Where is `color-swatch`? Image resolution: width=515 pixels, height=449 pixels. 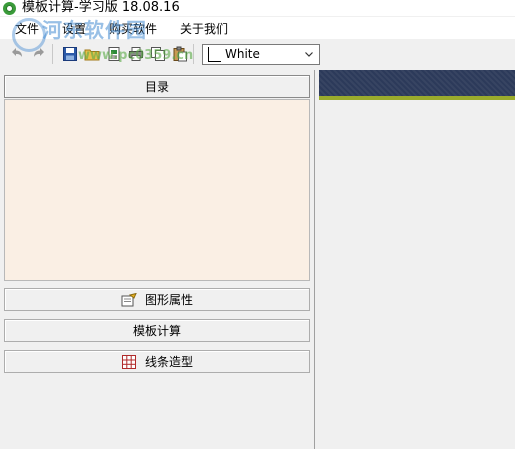
color-swatch is located at coordinates (214, 54).